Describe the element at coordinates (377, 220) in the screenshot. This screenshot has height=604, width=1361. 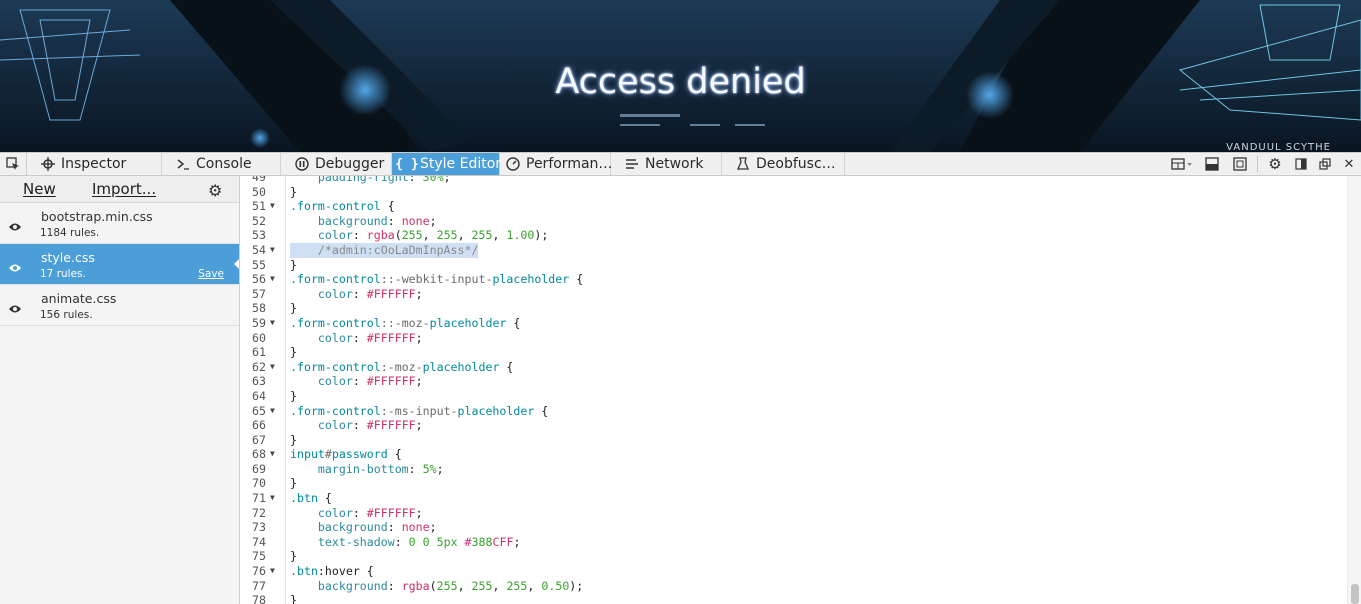
I see `code-text: background: none;` at that location.